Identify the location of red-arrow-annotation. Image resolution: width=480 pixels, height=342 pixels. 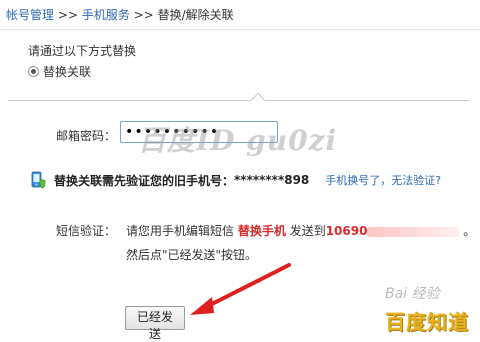
(240, 289).